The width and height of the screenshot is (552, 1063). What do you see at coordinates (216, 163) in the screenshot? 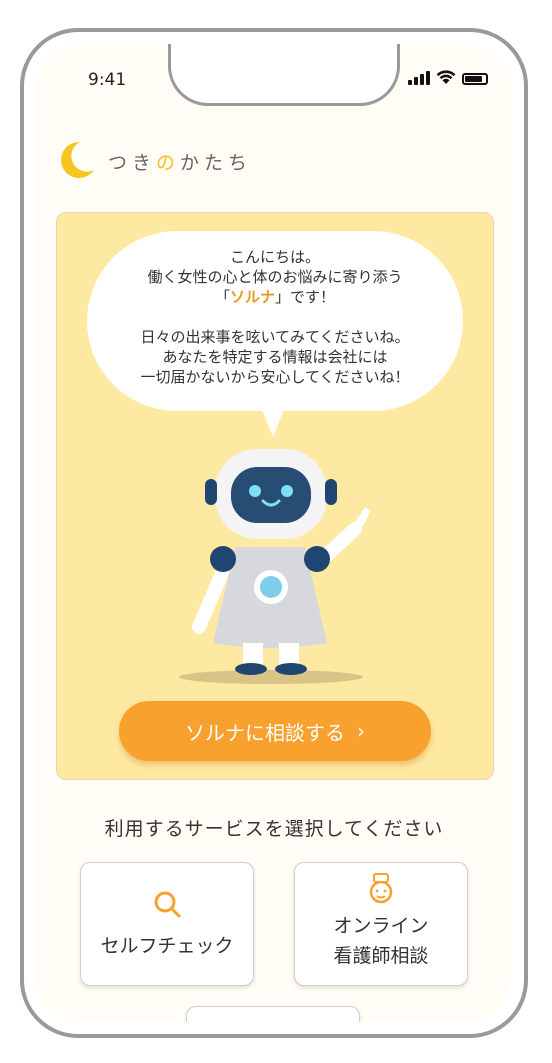
I see `brand-name-part: かたち` at bounding box center [216, 163].